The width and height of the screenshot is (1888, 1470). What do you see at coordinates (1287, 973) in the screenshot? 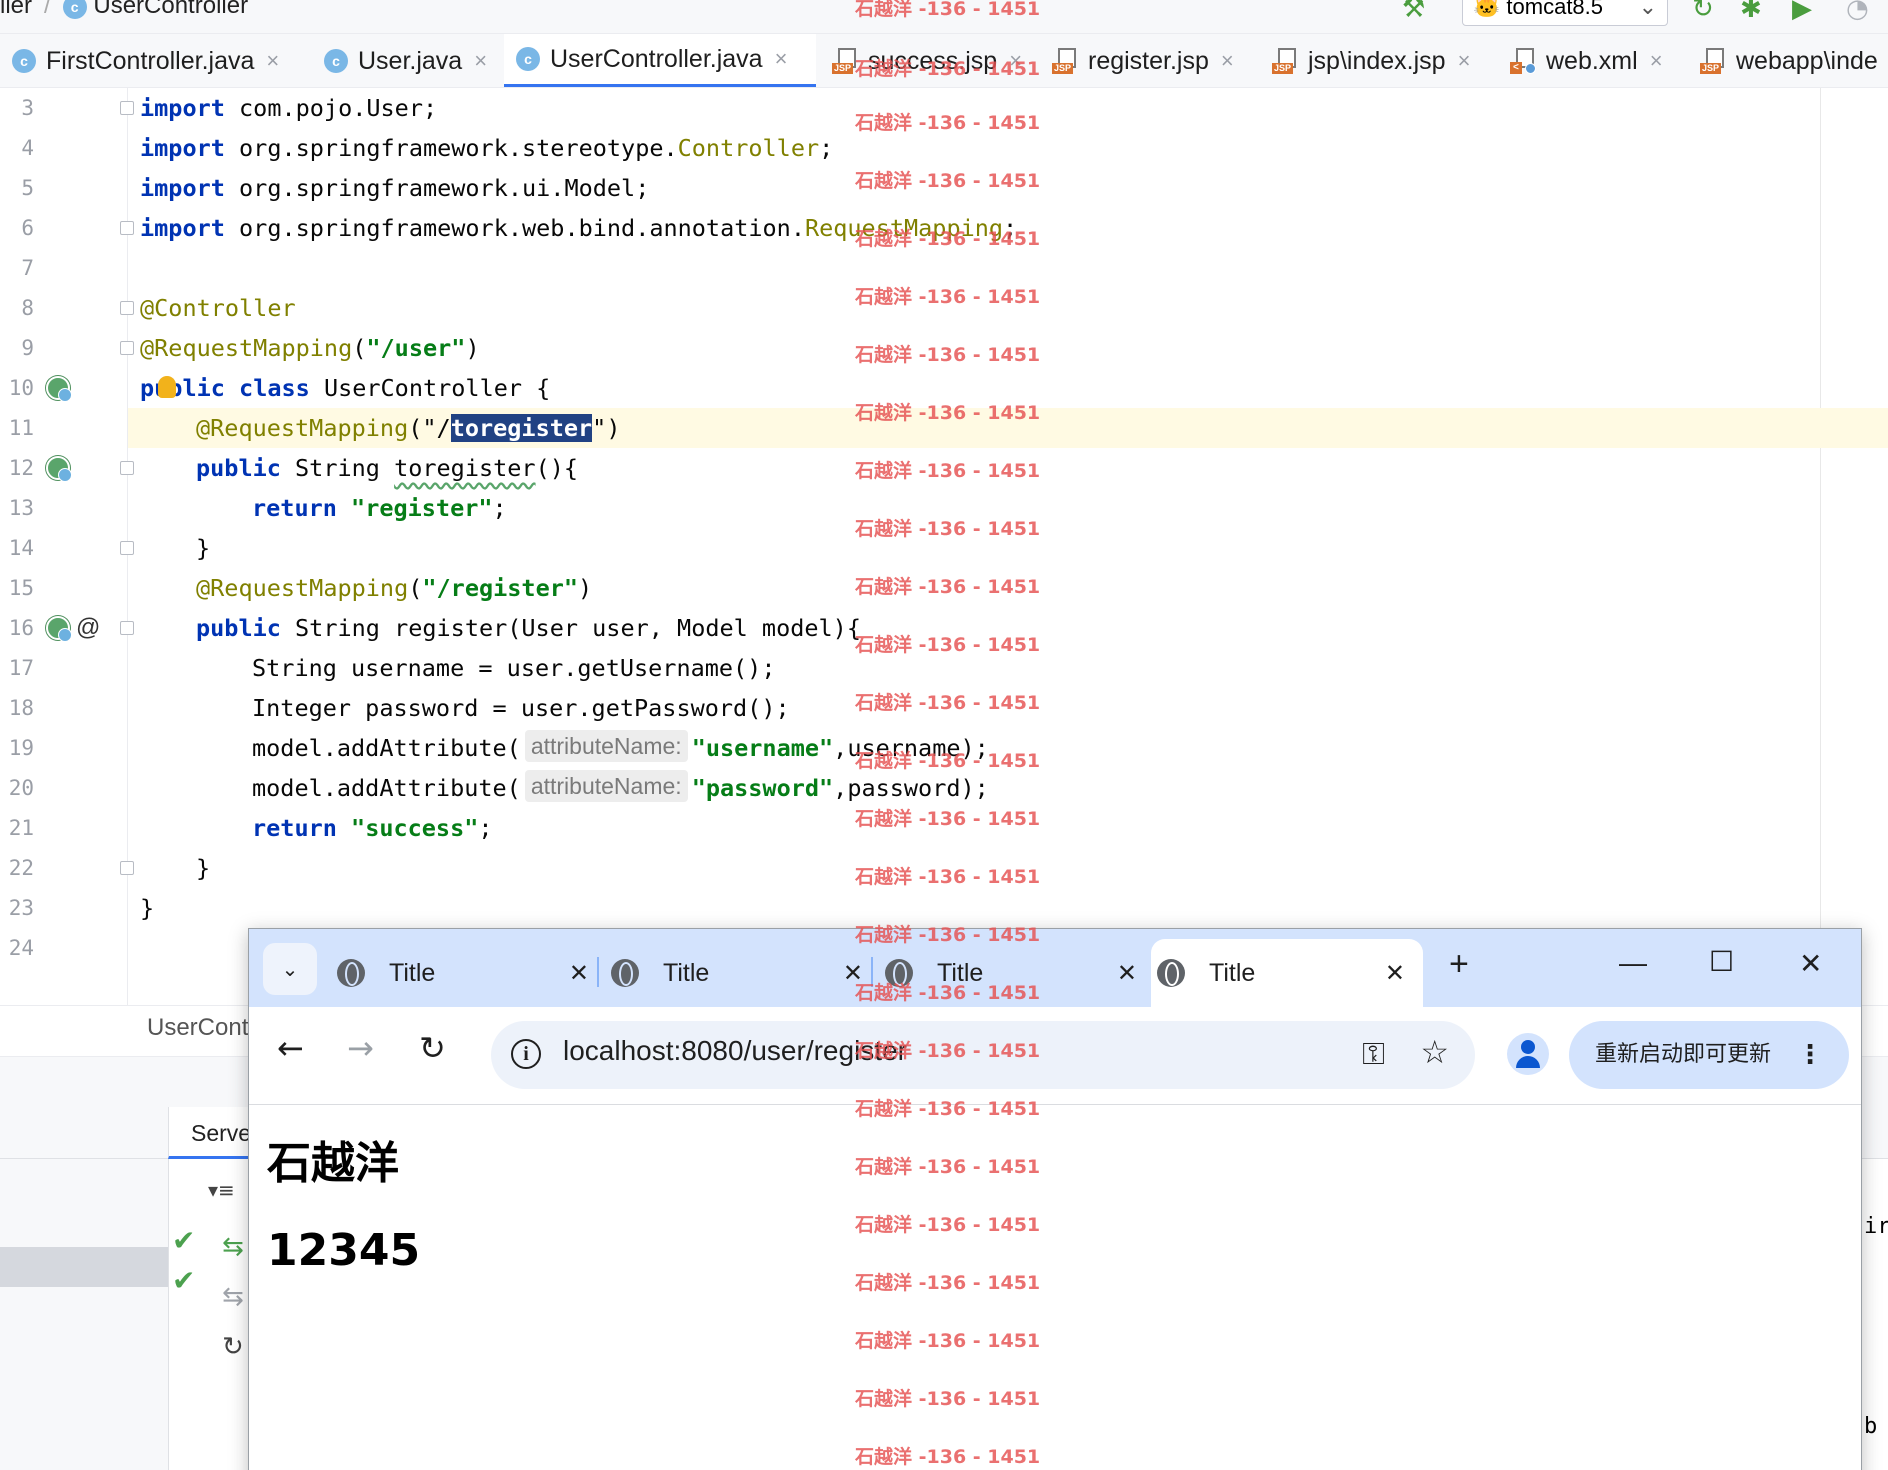
I see `browser-tab-active: Title ✕` at bounding box center [1287, 973].